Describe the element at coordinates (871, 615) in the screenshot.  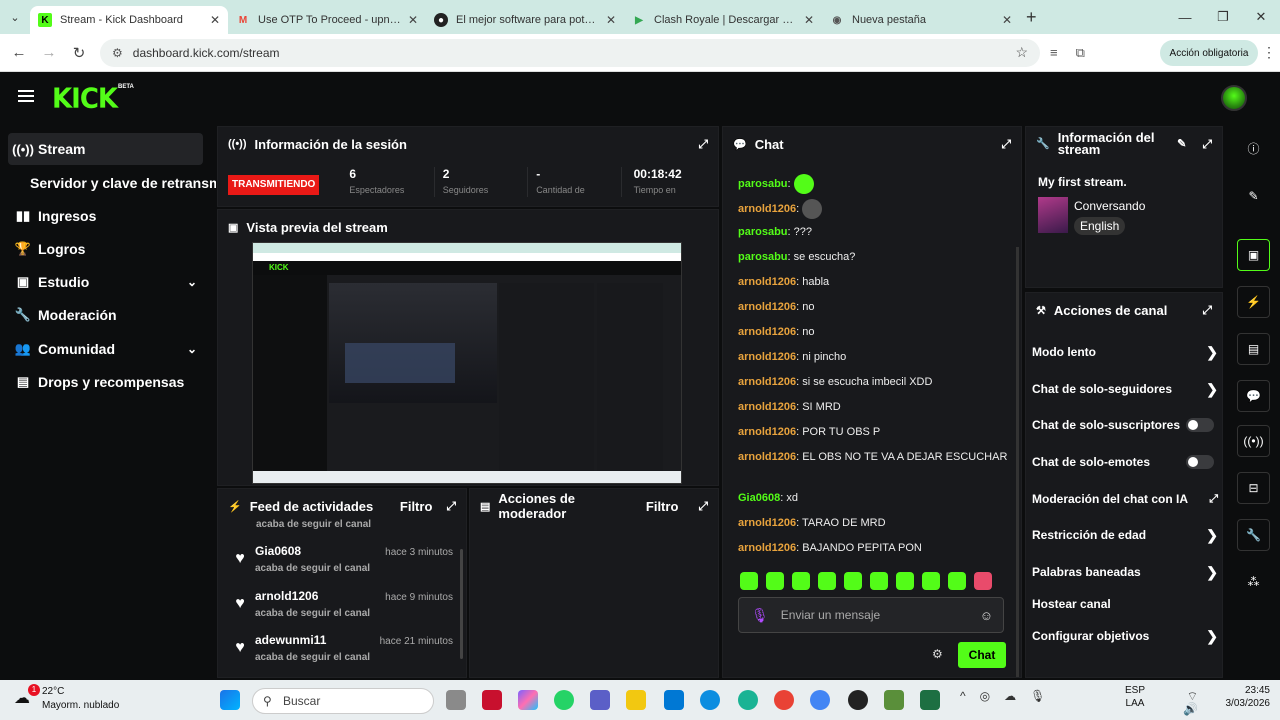
I see `chat-input: 🎙 Enviar un mensaje ☺` at that location.